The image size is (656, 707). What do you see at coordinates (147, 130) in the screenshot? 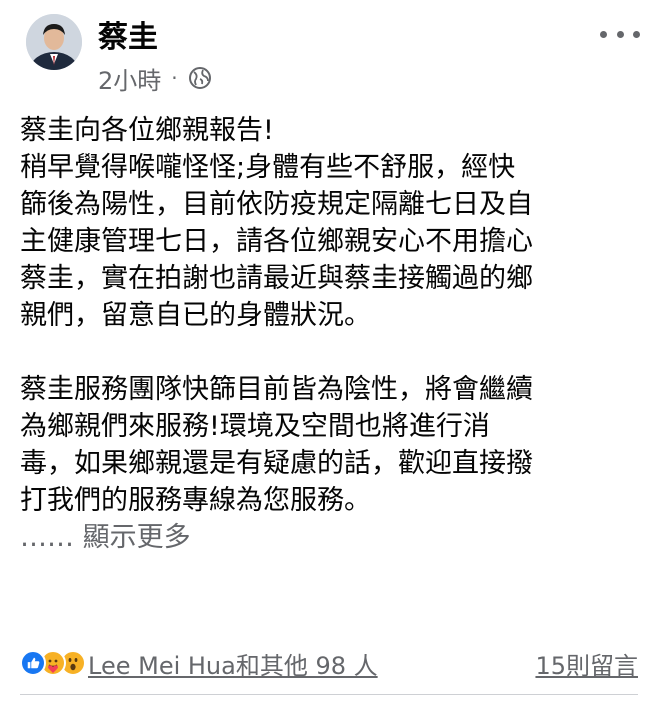
I see `post-line: 蔡圭向各位鄉親報告!` at bounding box center [147, 130].